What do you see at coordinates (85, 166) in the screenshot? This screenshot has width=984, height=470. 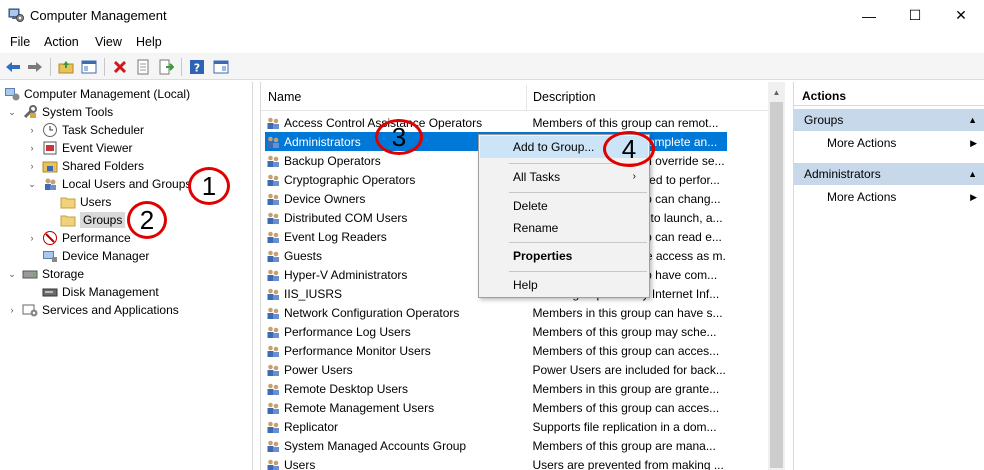 I see `tree-item-shared-folders: › Shared Folders` at bounding box center [85, 166].